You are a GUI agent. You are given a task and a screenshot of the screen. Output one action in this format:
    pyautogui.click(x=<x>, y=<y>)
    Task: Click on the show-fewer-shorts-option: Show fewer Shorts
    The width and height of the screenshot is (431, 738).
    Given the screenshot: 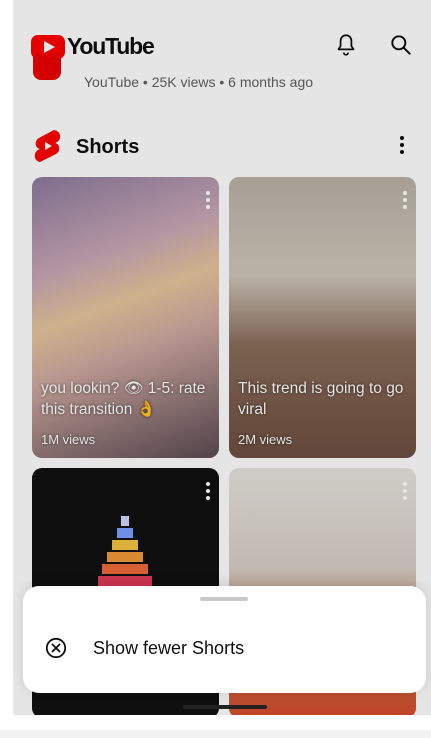 What is the action you would take?
    pyautogui.click(x=224, y=648)
    